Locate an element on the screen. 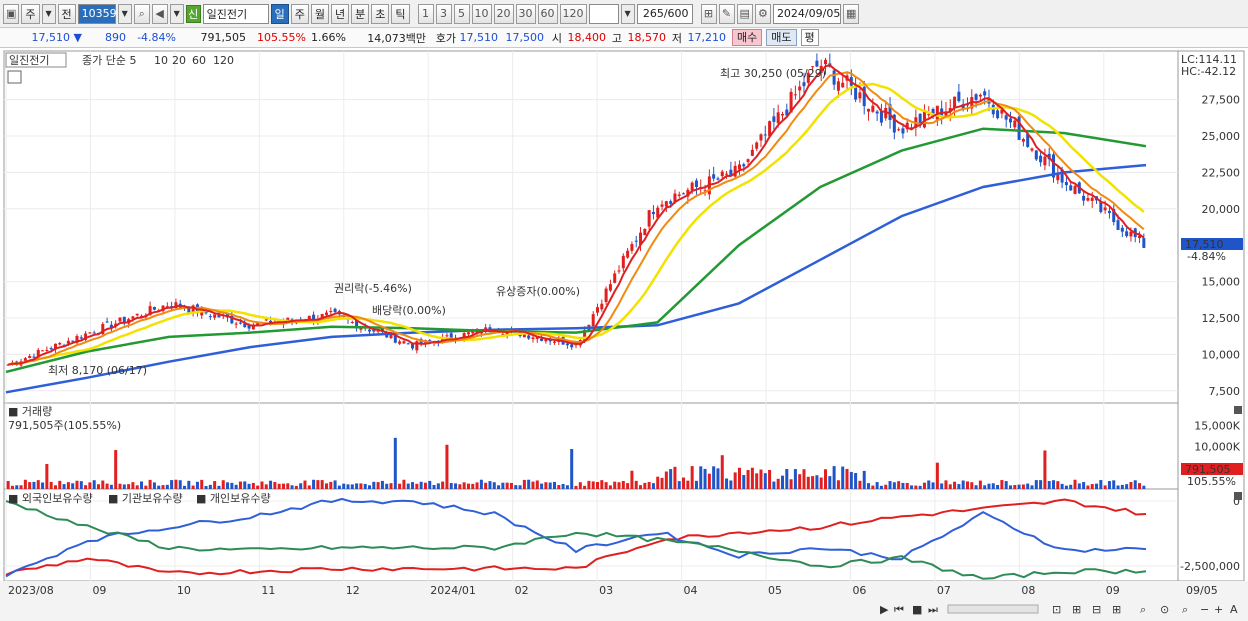 This screenshot has width=1248, height=621. custom-interval-dropdown-icon: ▼ is located at coordinates (627, 13).